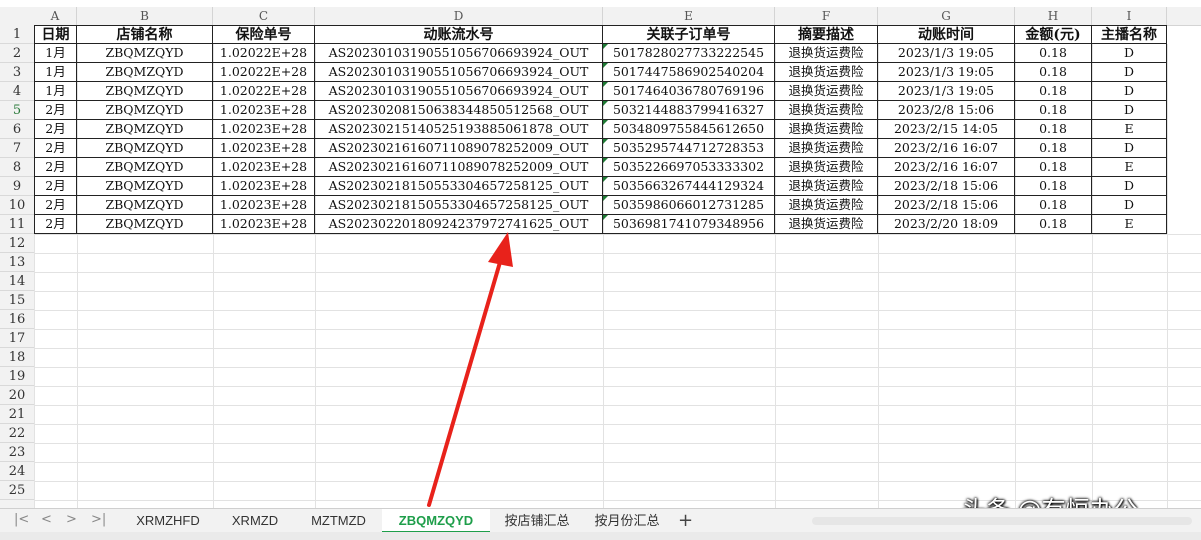 Image resolution: width=1201 pixels, height=540 pixels. I want to click on table-cell: 5035986066012731285, so click(689, 205).